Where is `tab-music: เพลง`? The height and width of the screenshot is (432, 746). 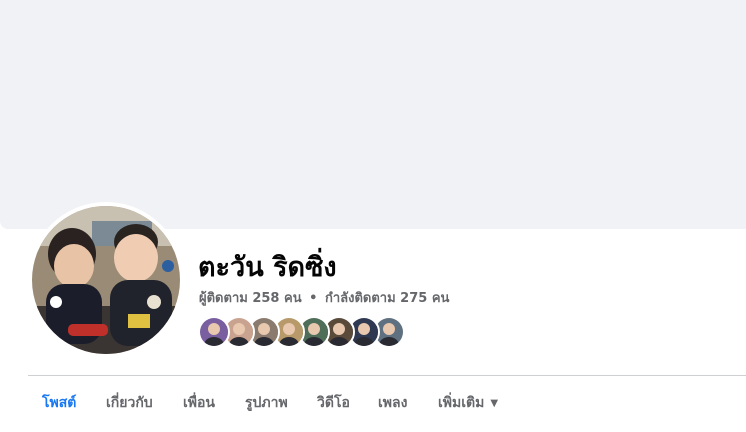 tab-music: เพลง is located at coordinates (392, 395).